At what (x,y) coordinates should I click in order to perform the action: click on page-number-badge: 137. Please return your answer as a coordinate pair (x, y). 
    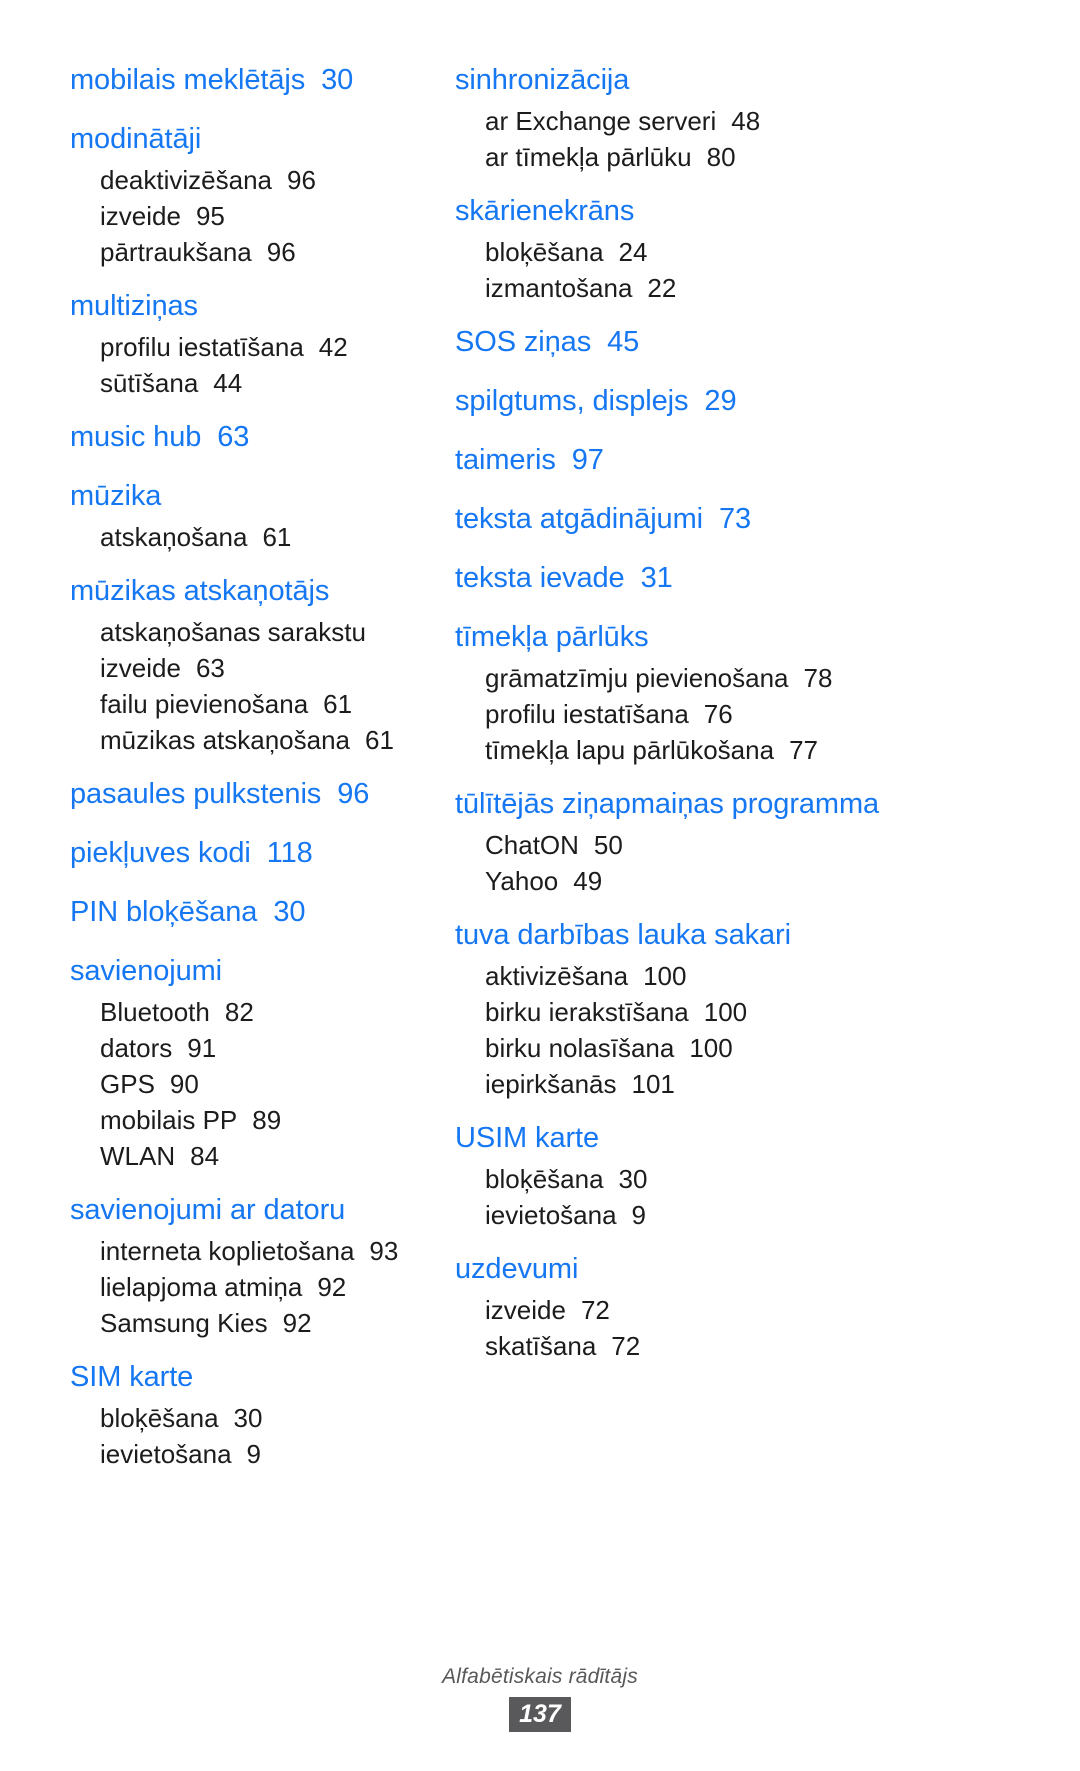
    Looking at the image, I should click on (540, 1714).